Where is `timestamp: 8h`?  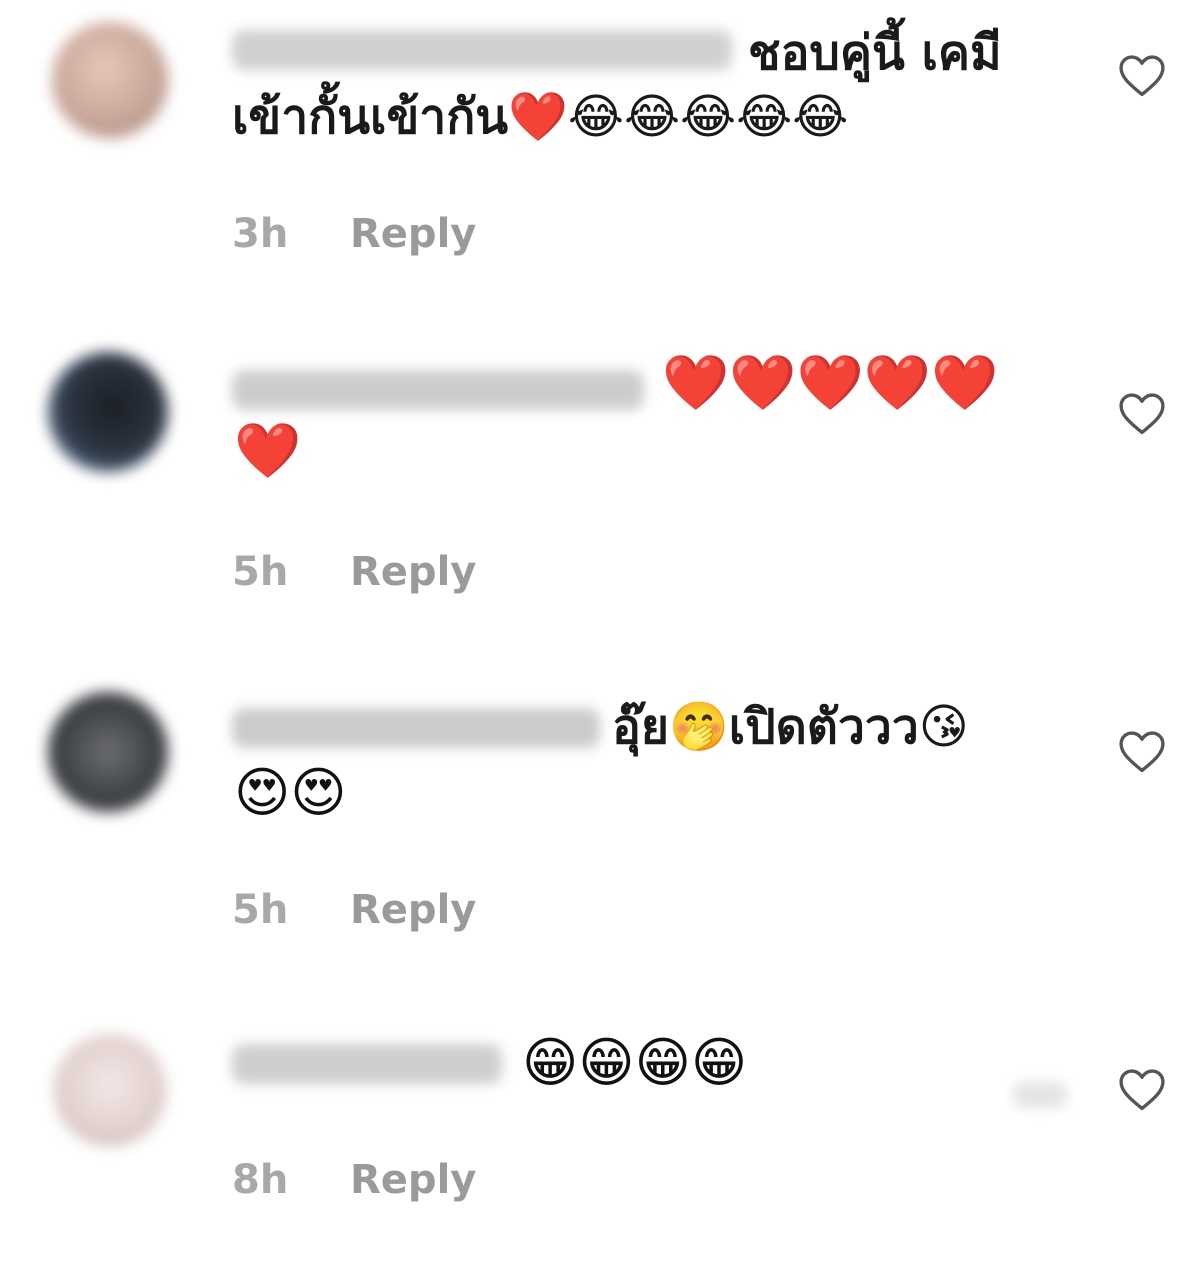 timestamp: 8h is located at coordinates (260, 1180).